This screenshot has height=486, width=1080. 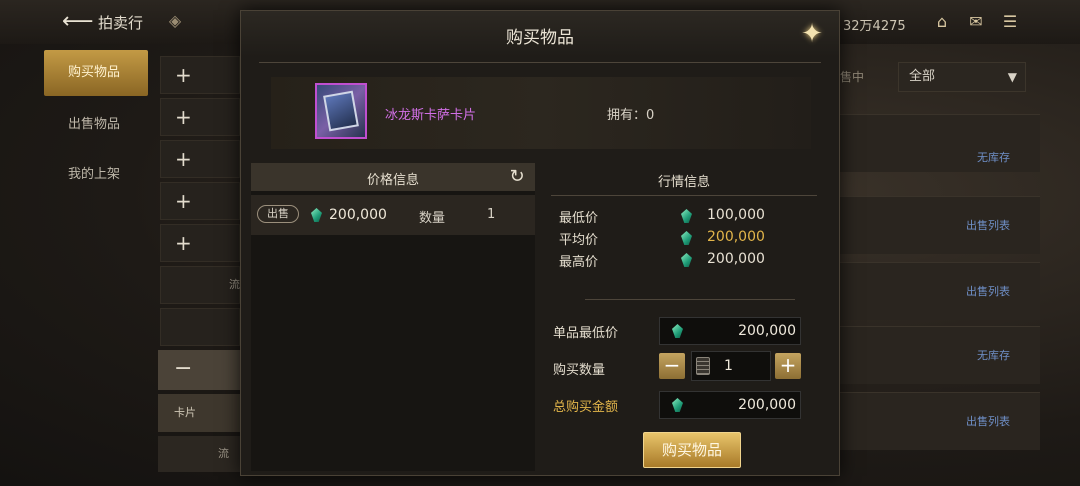 I want to click on card-image-icon, so click(x=341, y=111).